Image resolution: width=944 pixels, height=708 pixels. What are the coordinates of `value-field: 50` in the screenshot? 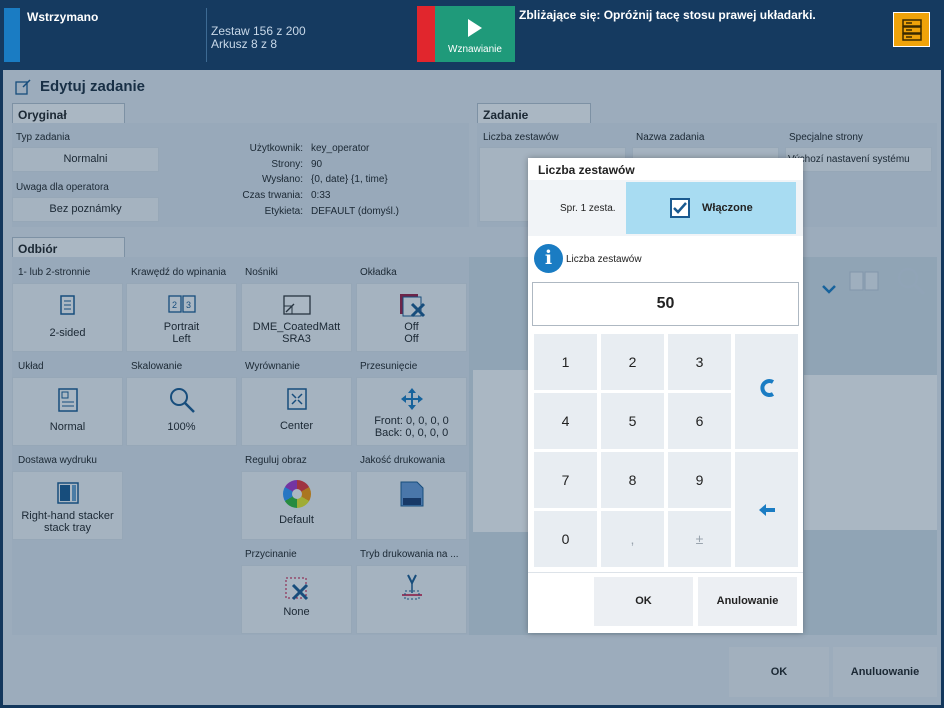 It's located at (665, 304).